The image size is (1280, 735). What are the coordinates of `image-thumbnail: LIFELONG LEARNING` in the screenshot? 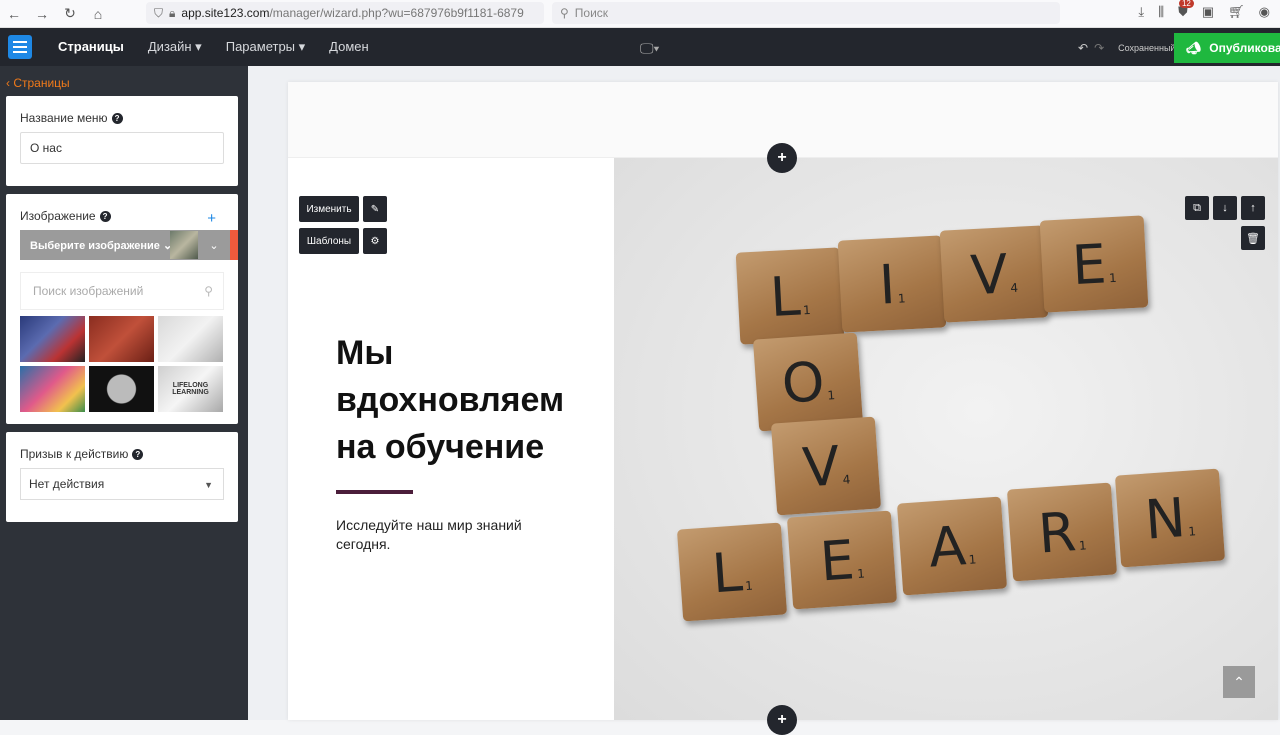 It's located at (190, 389).